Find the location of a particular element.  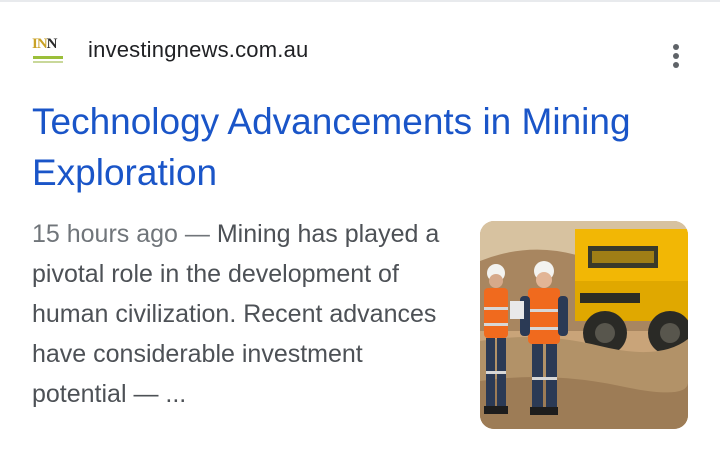

source-name: investingnews.com.au is located at coordinates (198, 50).